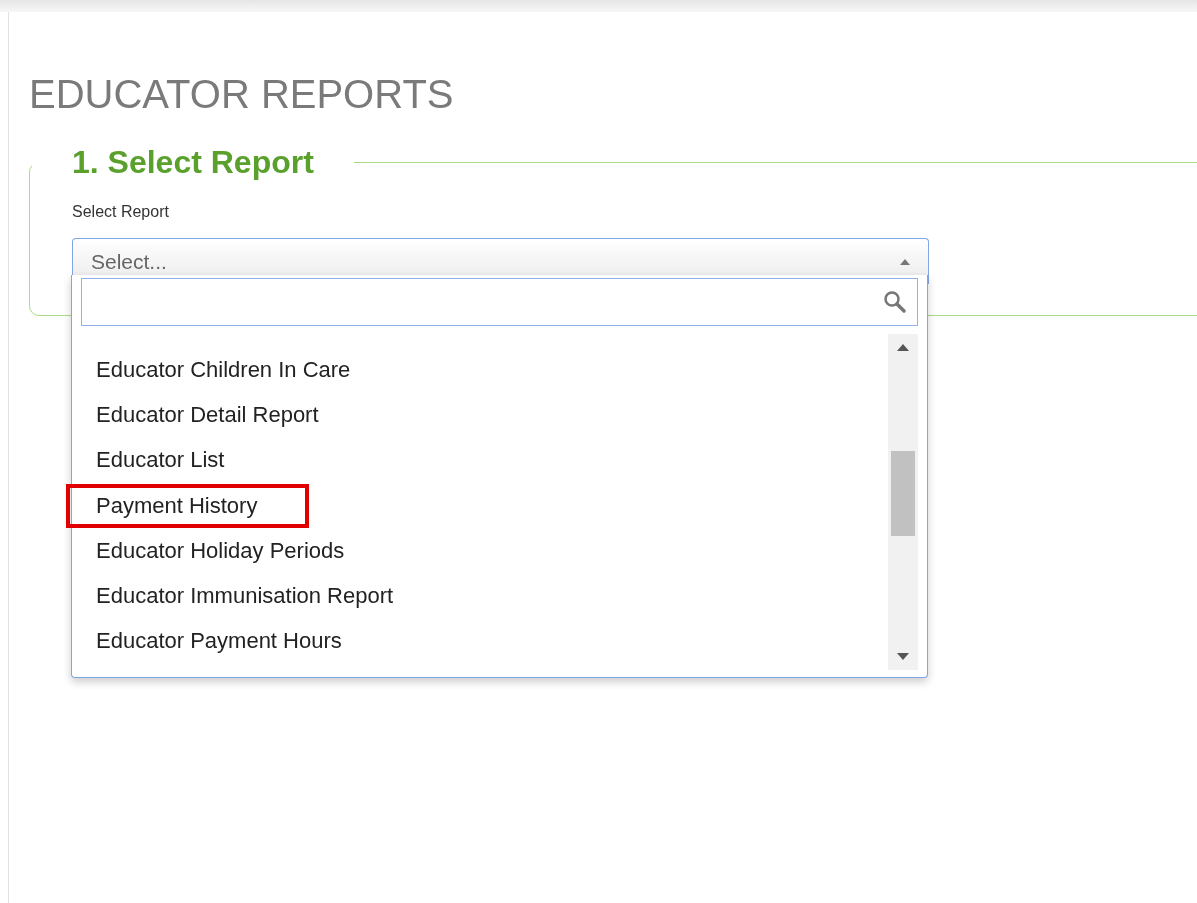 The image size is (1197, 903). Describe the element at coordinates (219, 641) in the screenshot. I see `report-option: Educator Payment Hours` at that location.